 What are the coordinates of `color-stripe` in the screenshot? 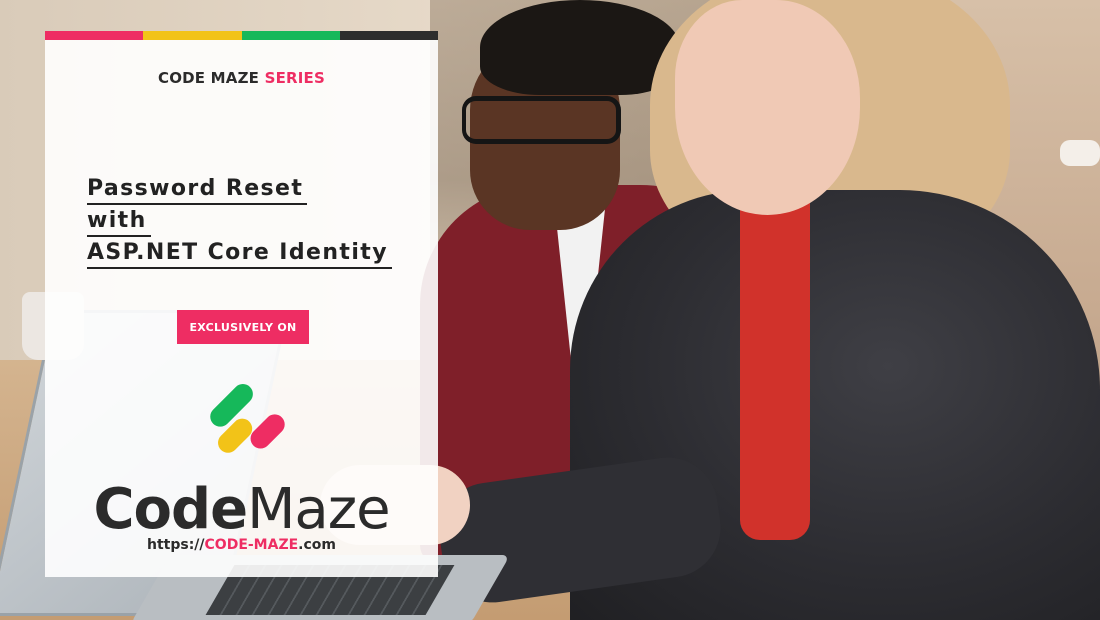 It's located at (241, 35).